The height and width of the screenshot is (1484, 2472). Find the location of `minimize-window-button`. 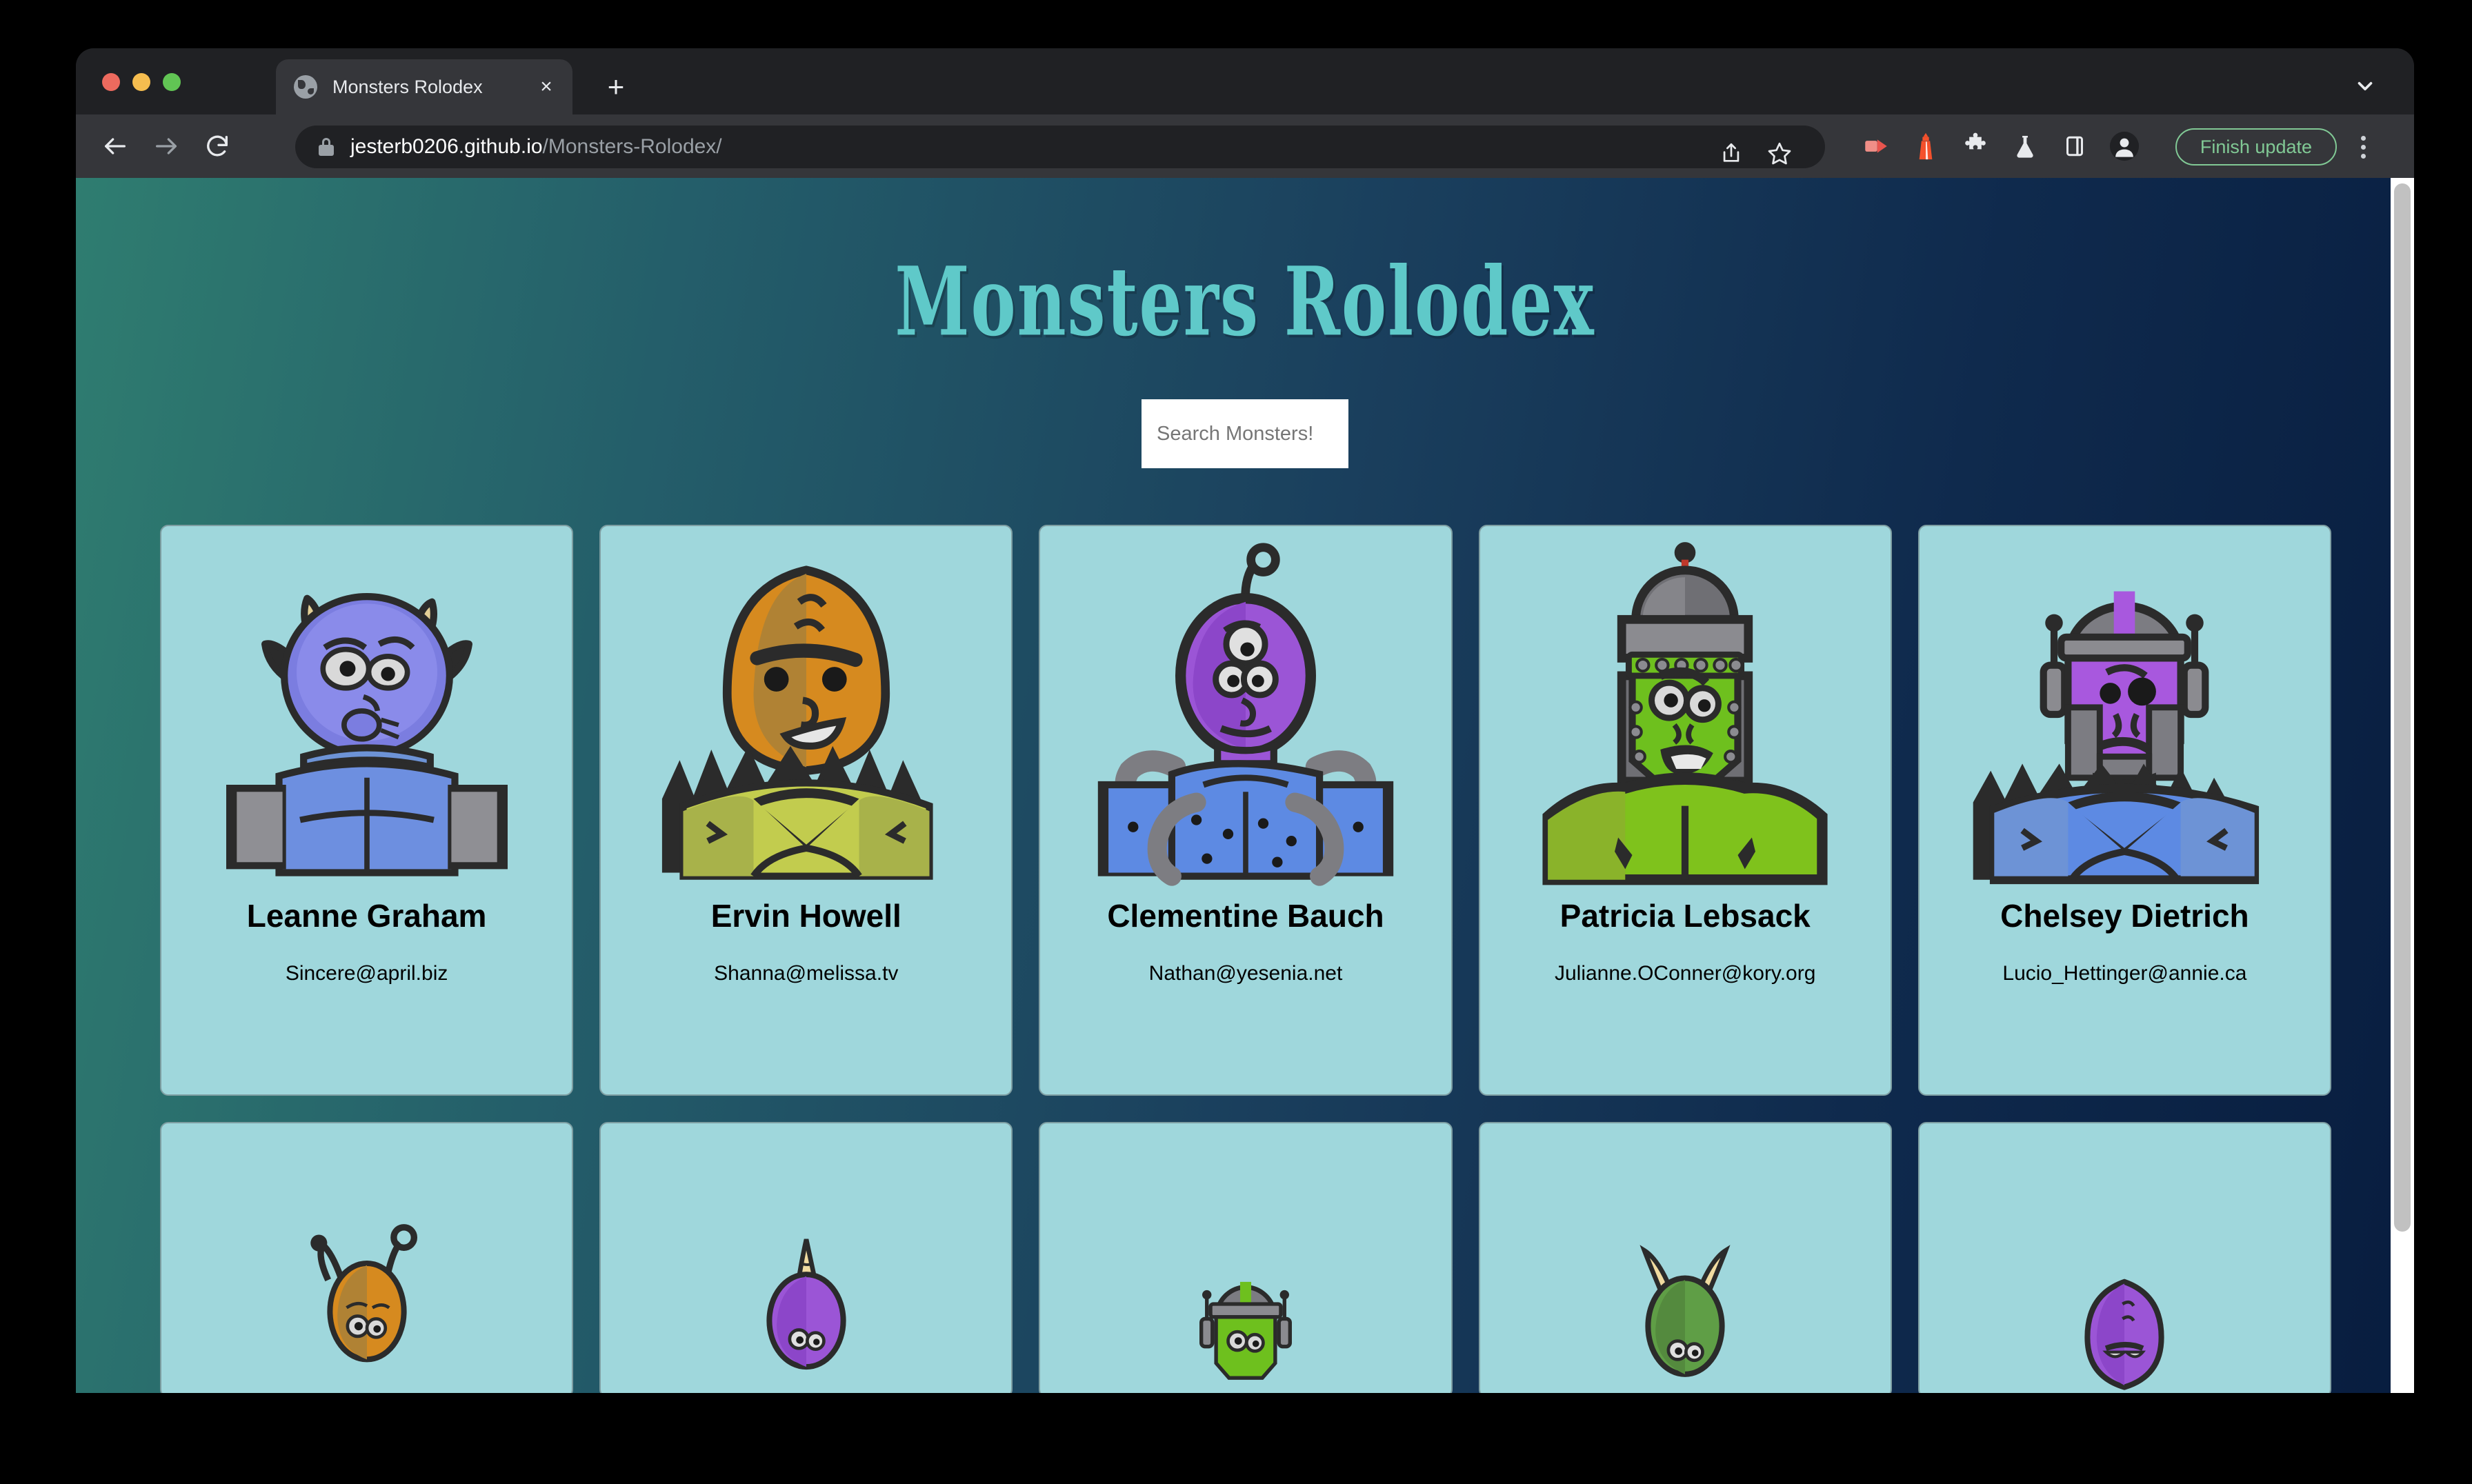

minimize-window-button is located at coordinates (141, 82).